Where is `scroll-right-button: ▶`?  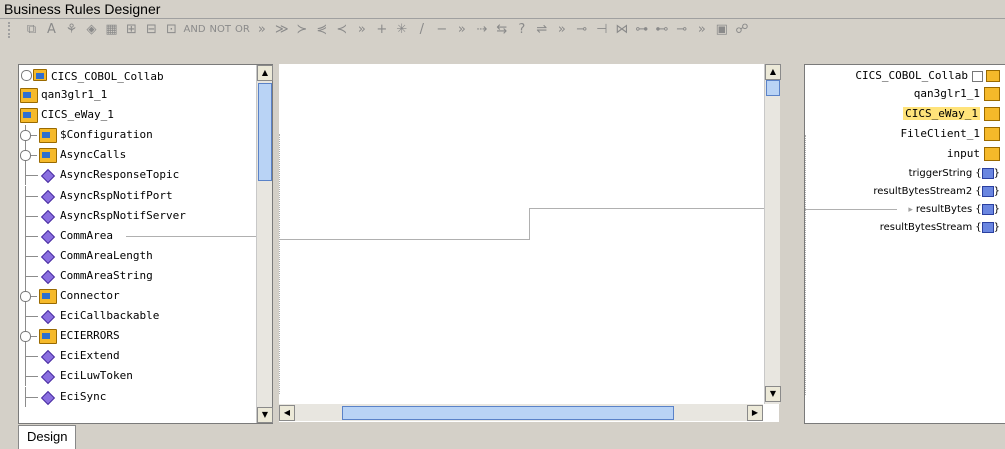
scroll-right-button: ▶ is located at coordinates (755, 413).